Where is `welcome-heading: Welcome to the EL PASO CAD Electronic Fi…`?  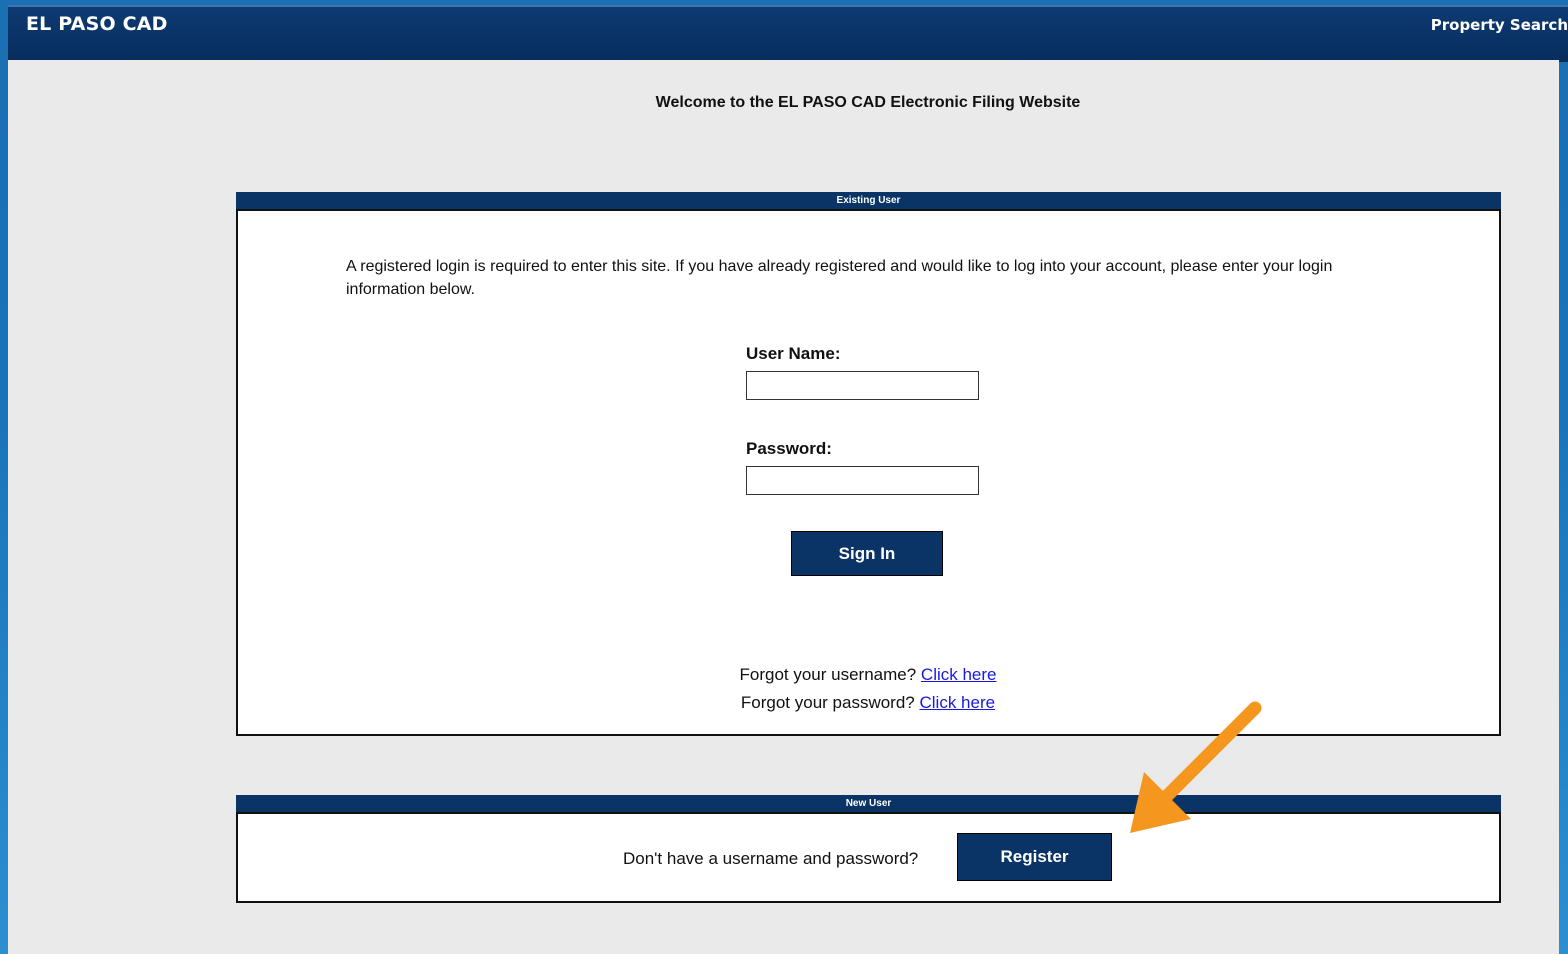
welcome-heading: Welcome to the EL PASO CAD Electronic Fi… is located at coordinates (868, 102).